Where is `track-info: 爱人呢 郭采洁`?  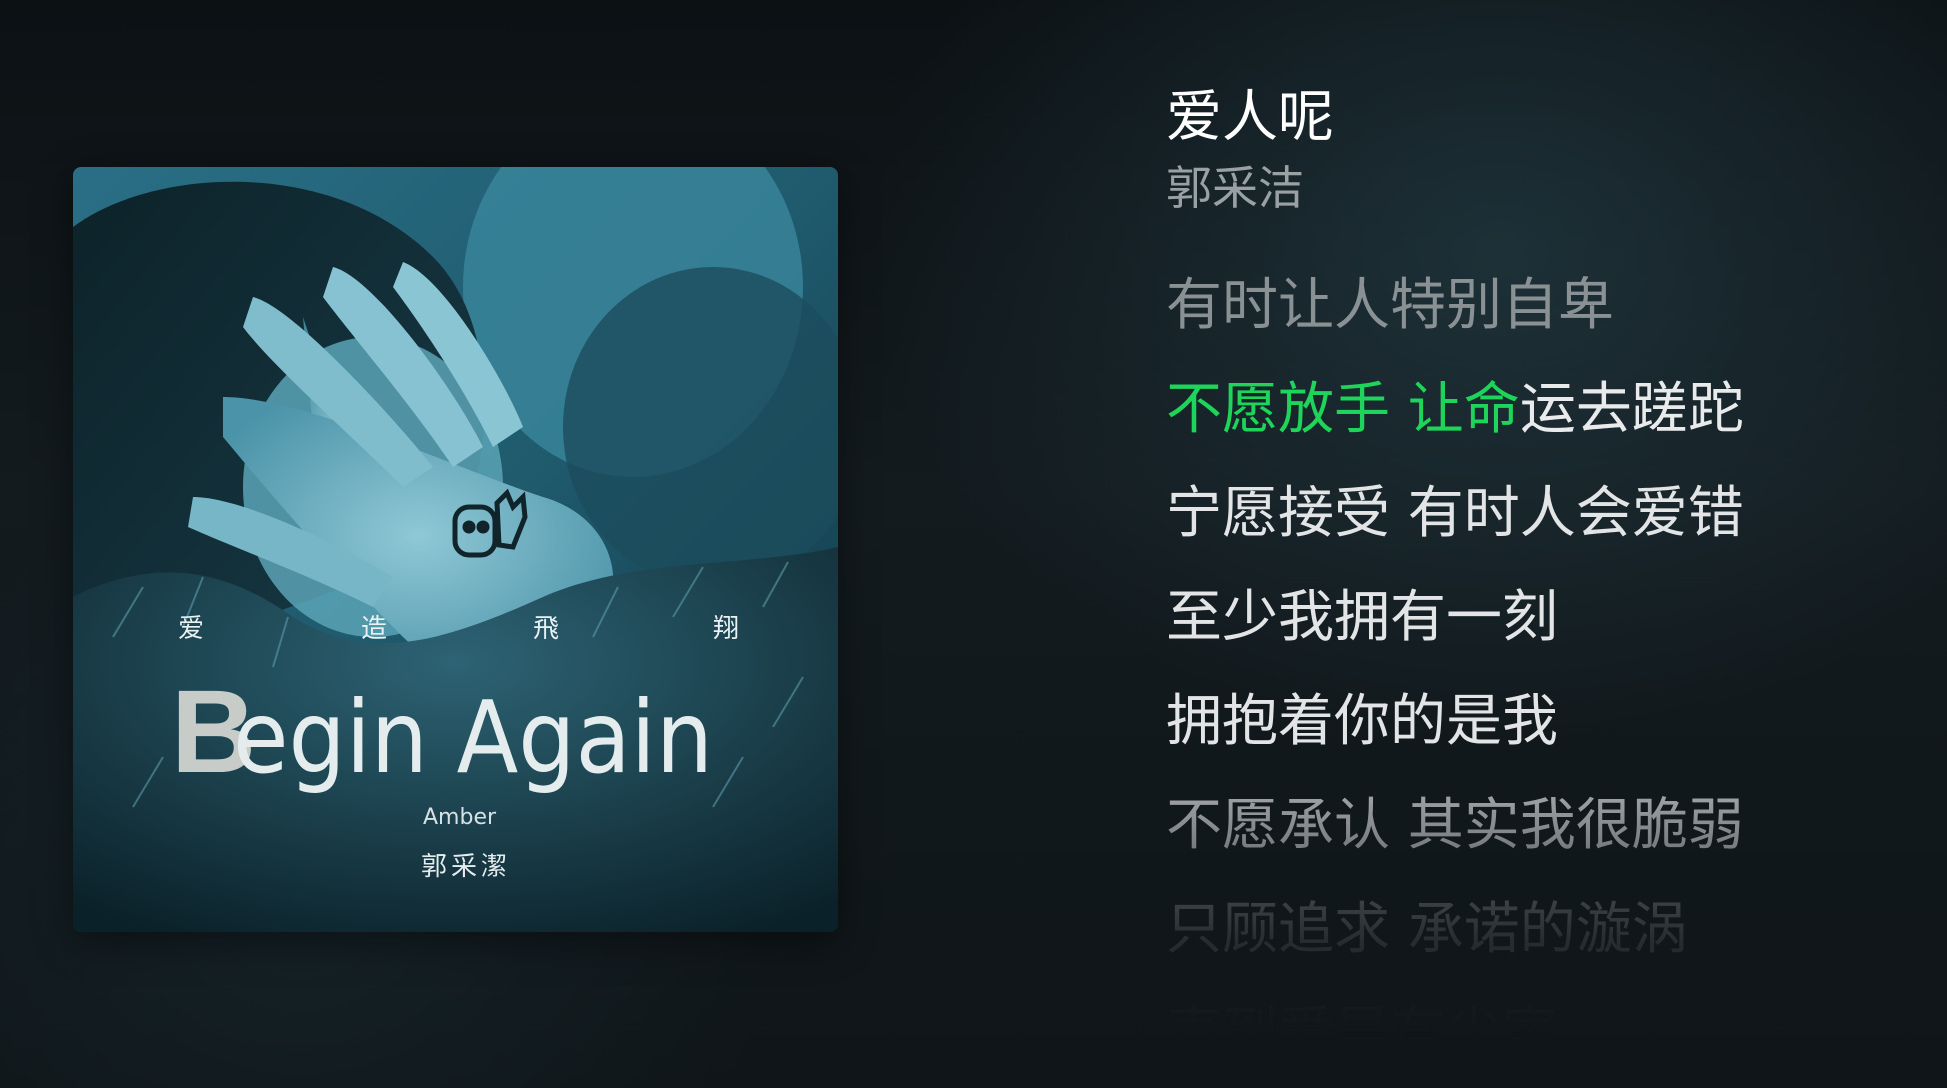 track-info: 爱人呢 郭采洁 is located at coordinates (1536, 151).